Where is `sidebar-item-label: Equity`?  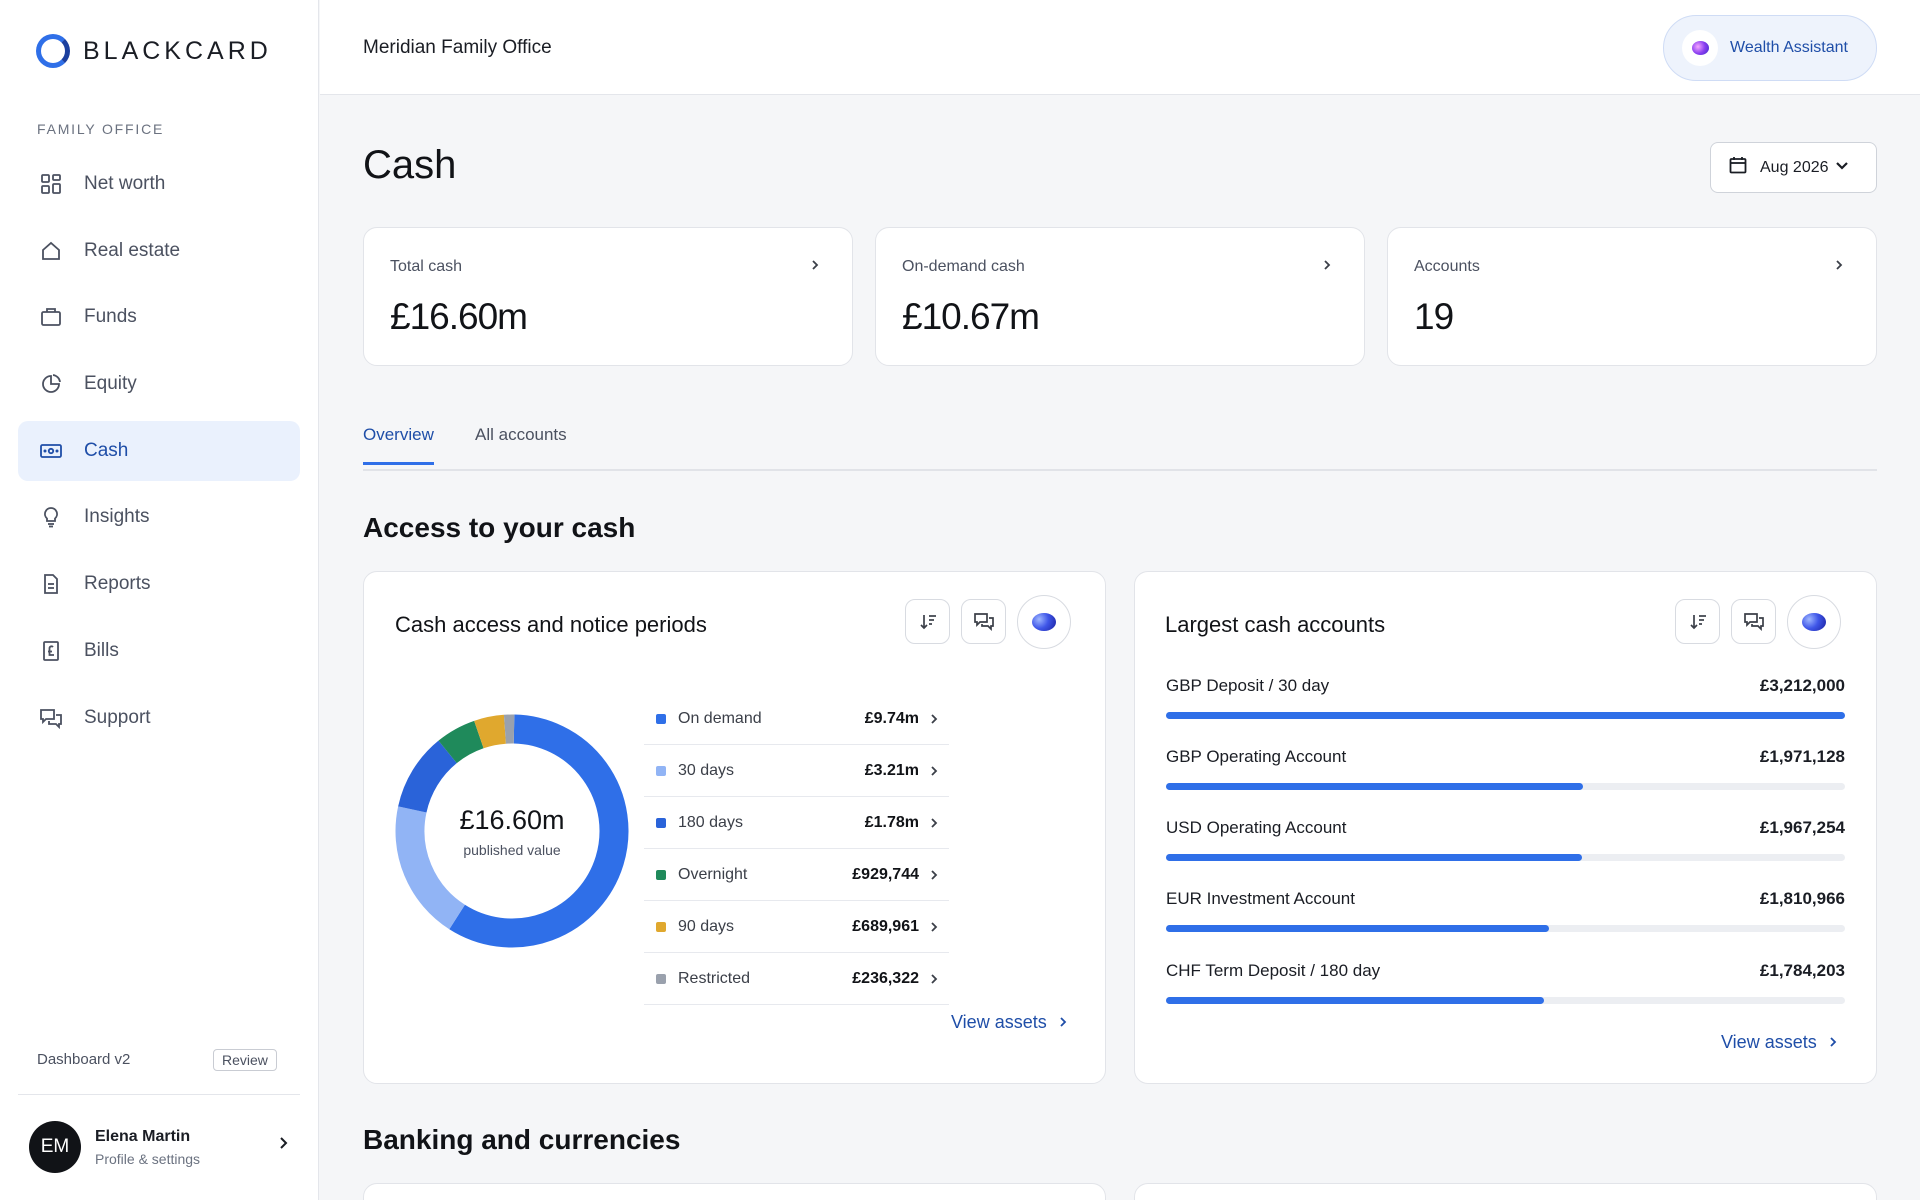 sidebar-item-label: Equity is located at coordinates (110, 384).